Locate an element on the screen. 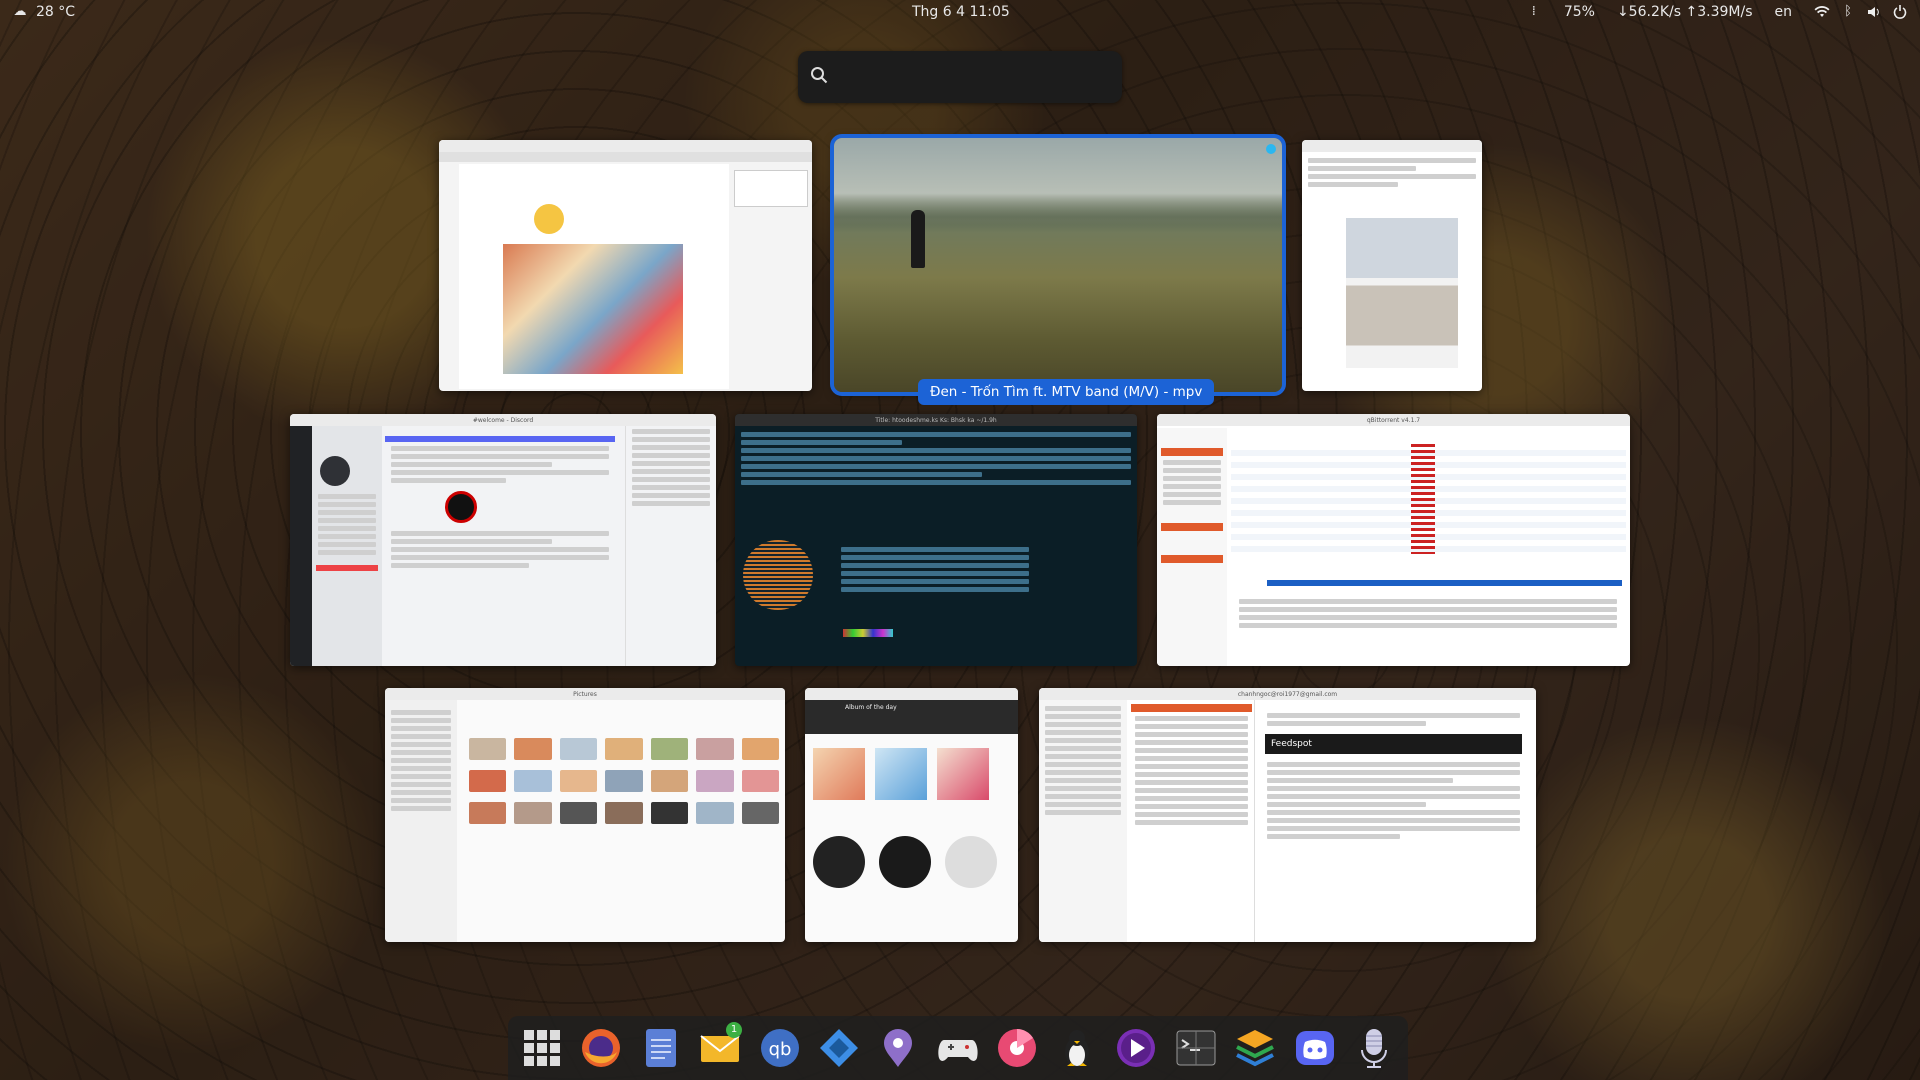 The image size is (1920, 1080). filter-sidebar is located at coordinates (1192, 547).